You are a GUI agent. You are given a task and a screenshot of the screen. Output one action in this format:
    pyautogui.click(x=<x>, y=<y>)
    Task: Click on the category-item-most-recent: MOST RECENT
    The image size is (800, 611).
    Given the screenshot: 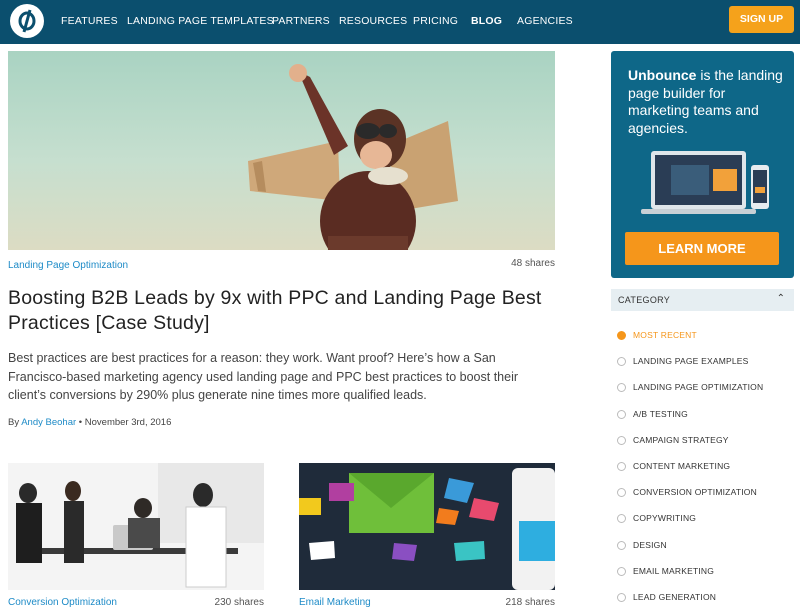 What is the action you would take?
    pyautogui.click(x=707, y=342)
    